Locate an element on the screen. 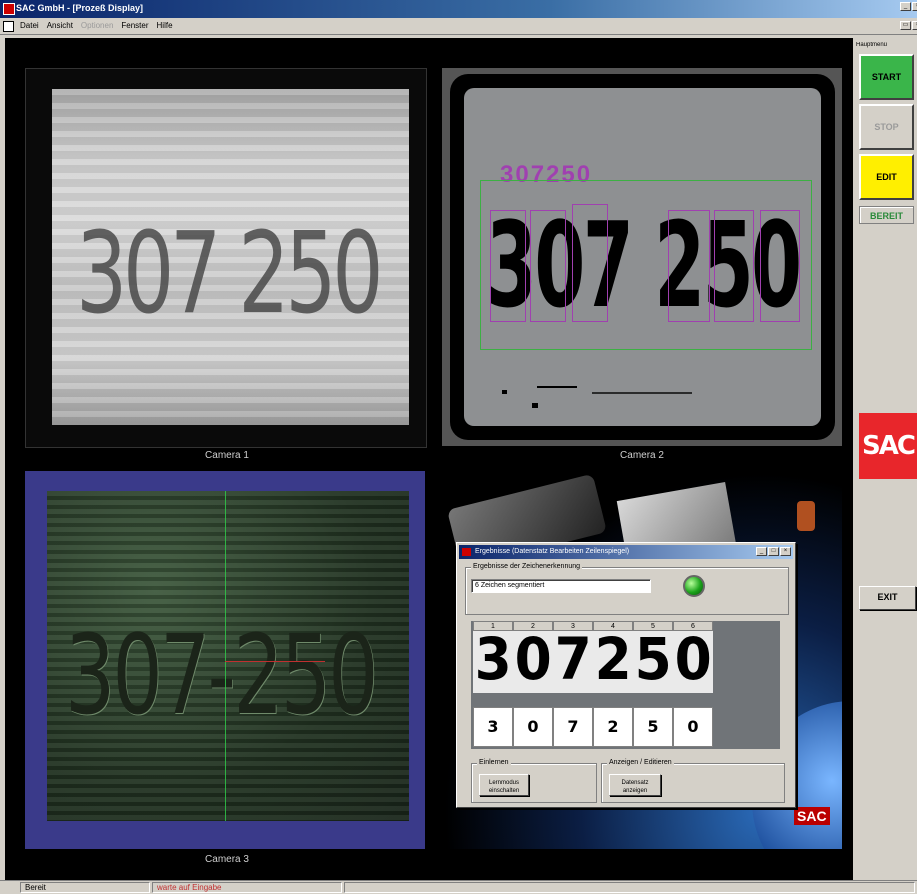 The width and height of the screenshot is (917, 894). ocr-column: 5 5 5 is located at coordinates (653, 685).